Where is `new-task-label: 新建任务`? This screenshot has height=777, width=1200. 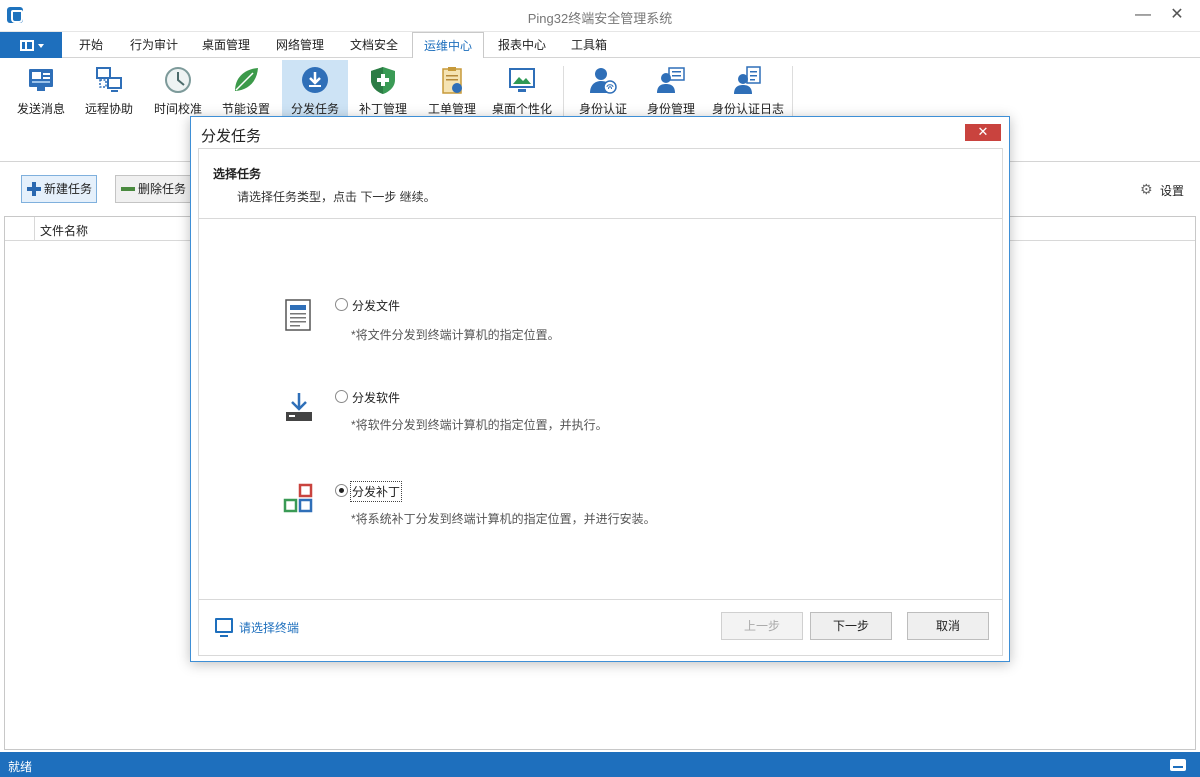 new-task-label: 新建任务 is located at coordinates (68, 189).